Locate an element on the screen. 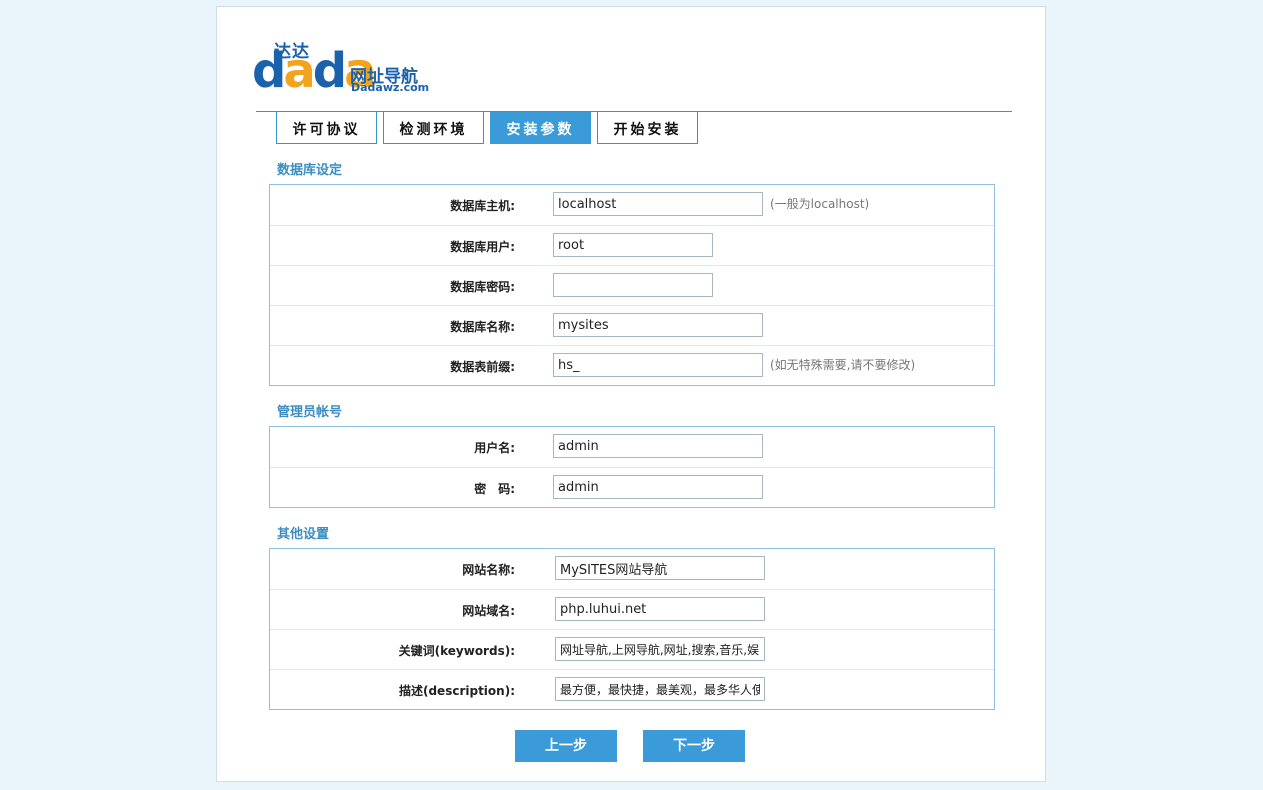 This screenshot has height=790, width=1263. section-title-database: 数据库设定 is located at coordinates (310, 170).